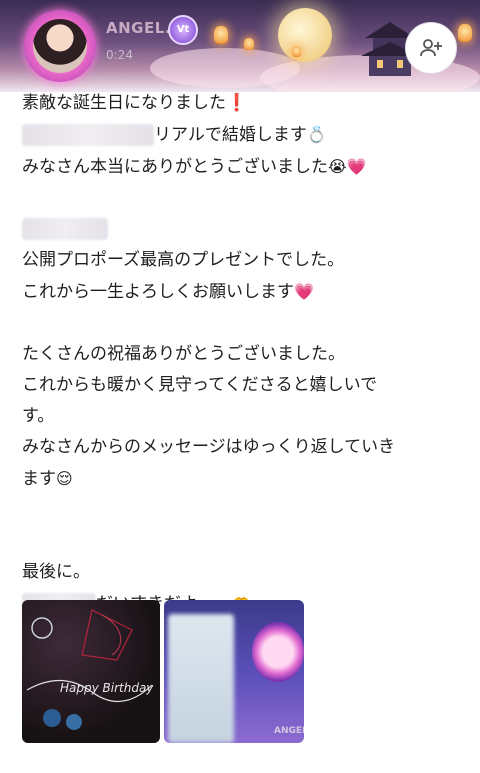  What do you see at coordinates (242, 229) in the screenshot?
I see `post-line` at bounding box center [242, 229].